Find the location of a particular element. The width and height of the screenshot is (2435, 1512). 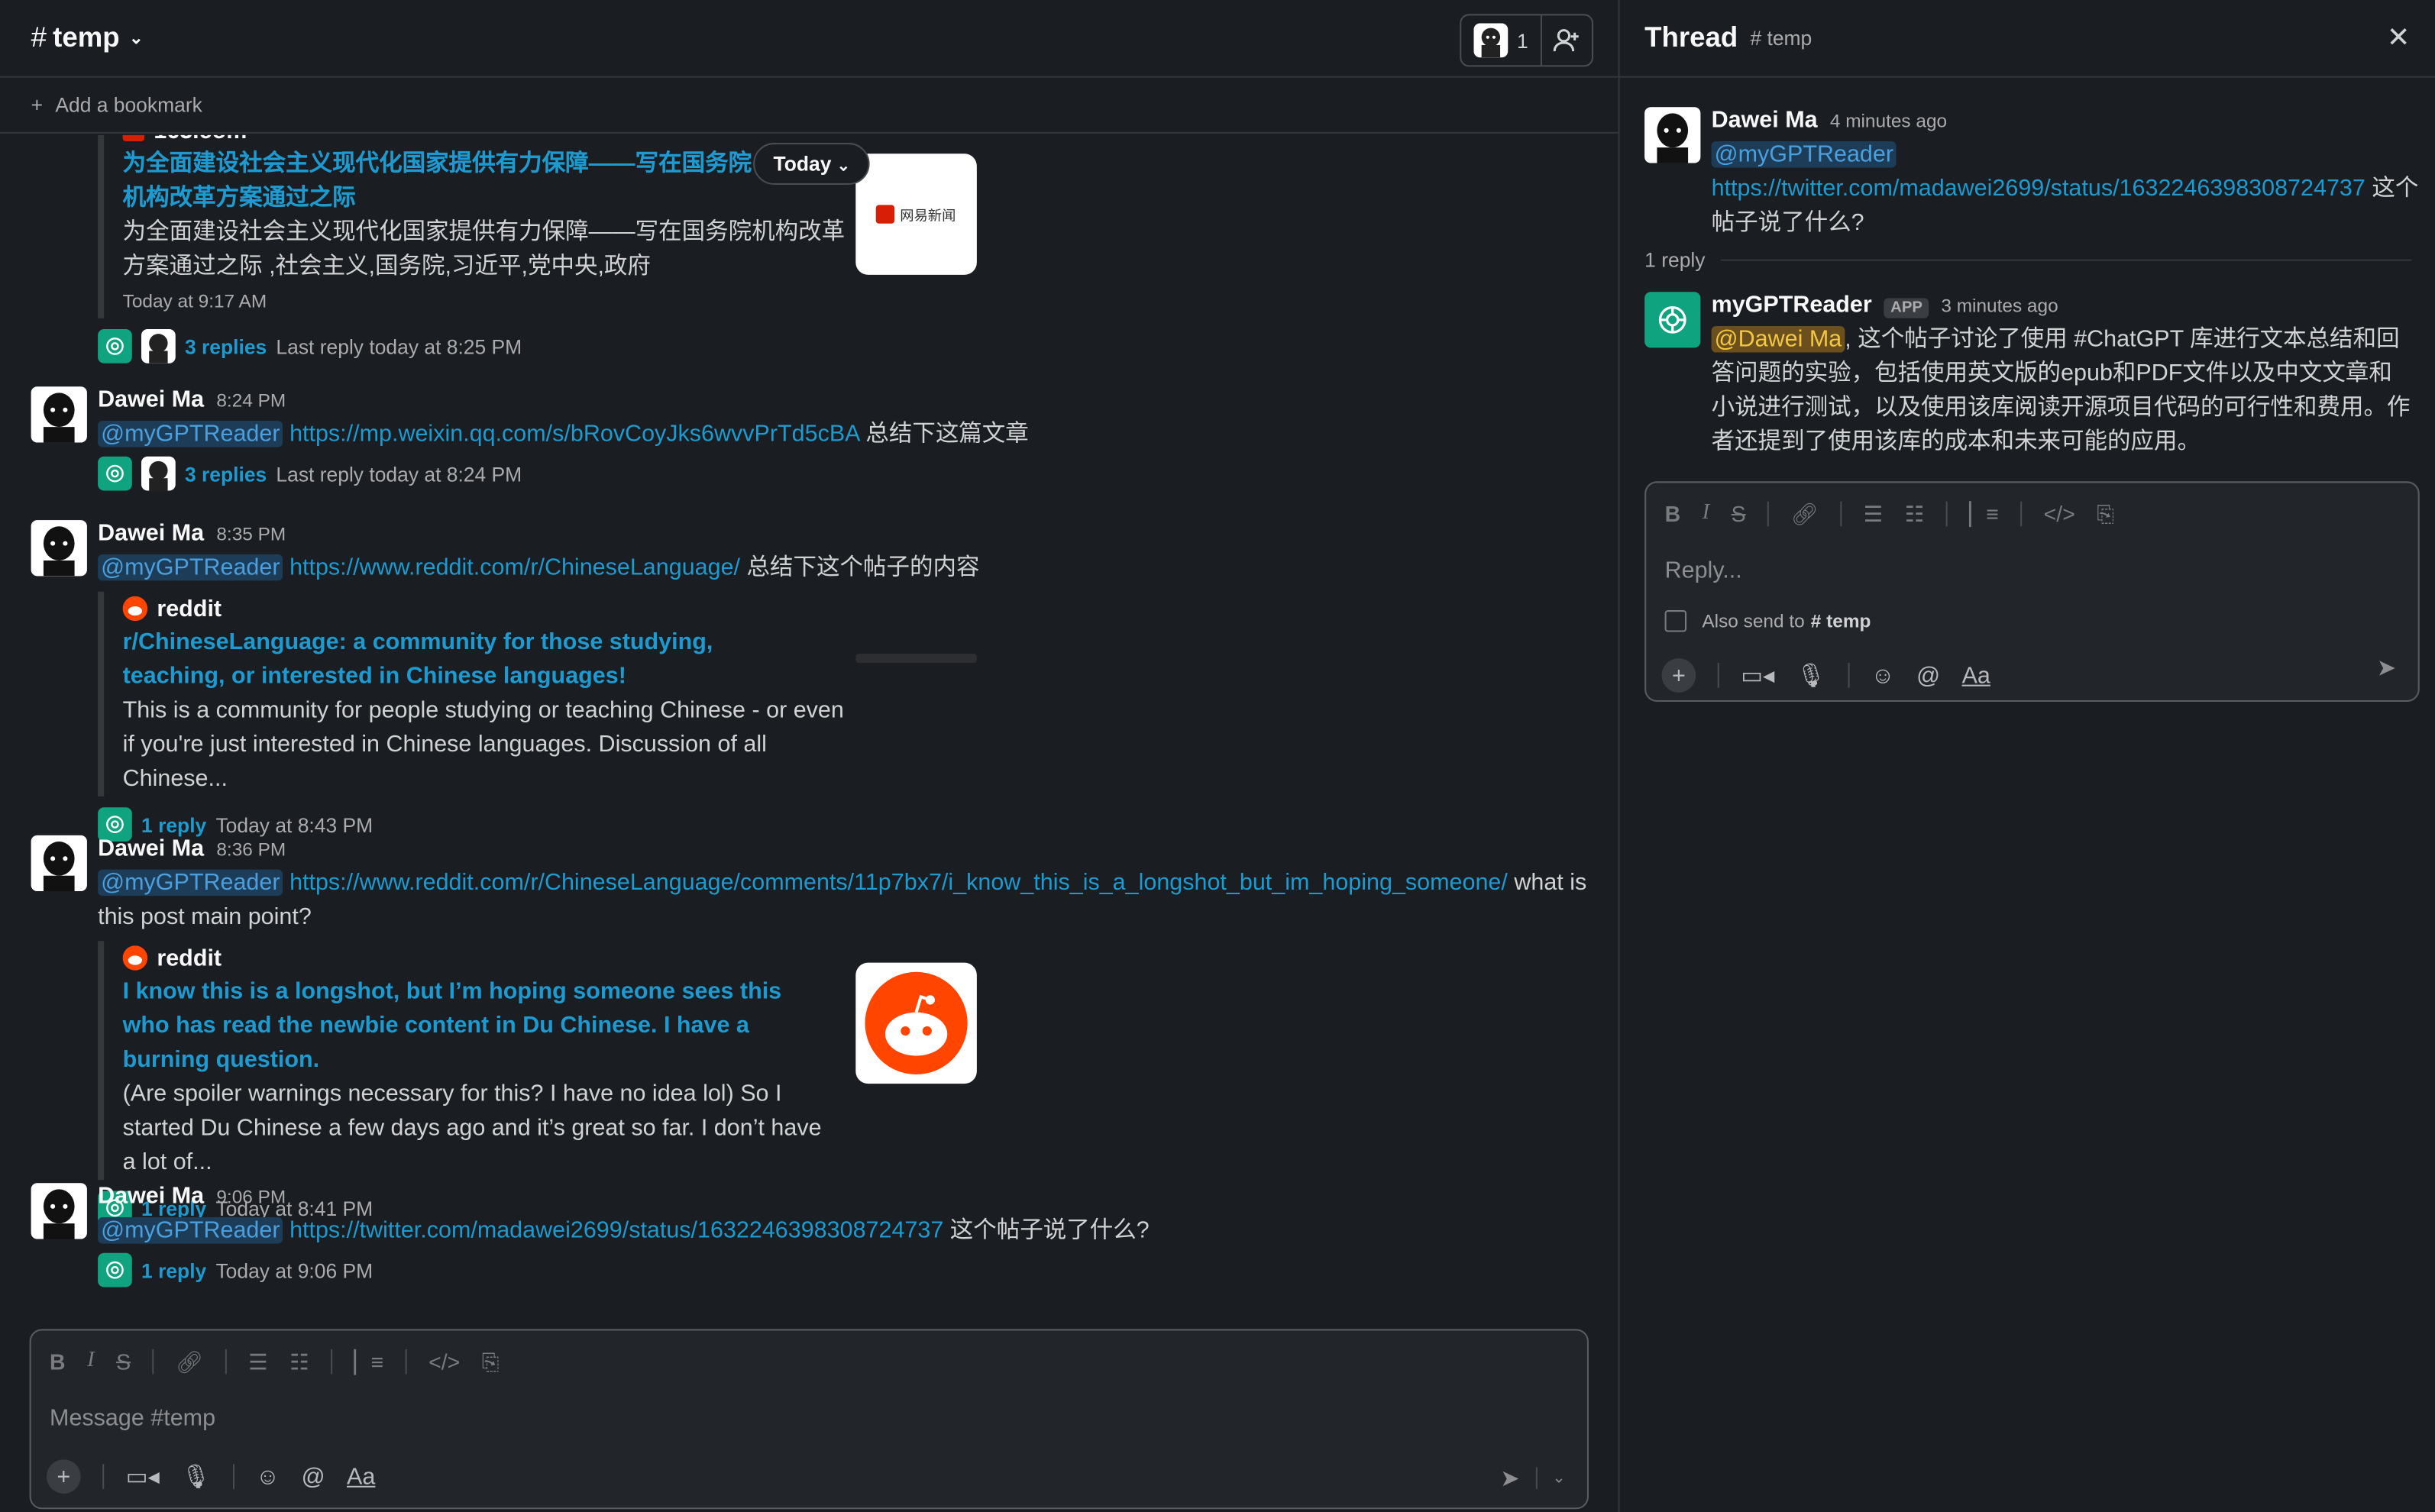

author-name: myGPTReader is located at coordinates (1792, 305).